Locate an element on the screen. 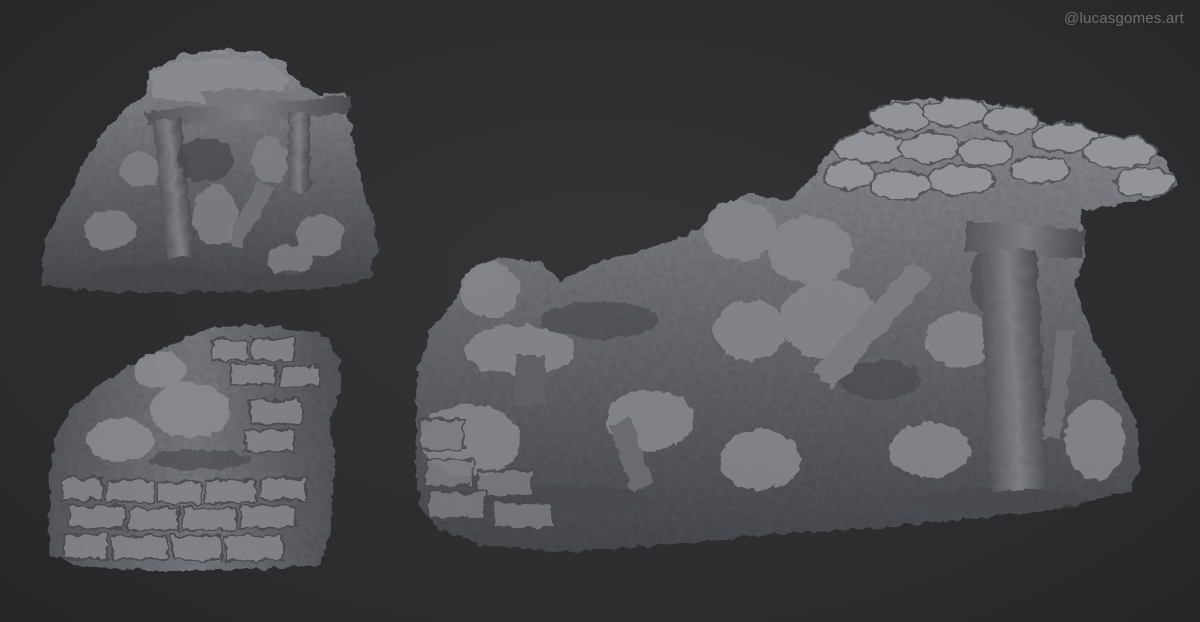 The height and width of the screenshot is (622, 1200). wood-post-right is located at coordinates (299, 152).